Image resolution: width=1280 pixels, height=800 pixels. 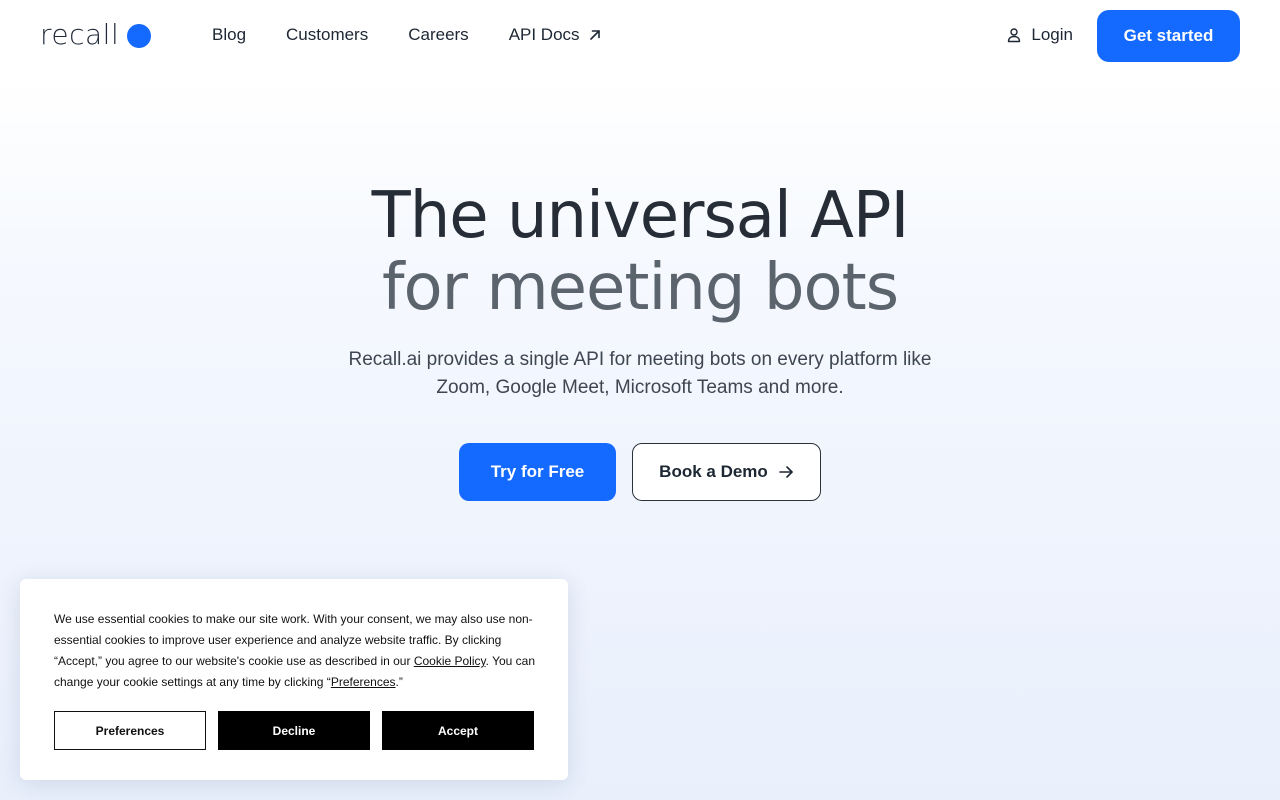 I want to click on nav-link-customers: Customers, so click(x=327, y=35).